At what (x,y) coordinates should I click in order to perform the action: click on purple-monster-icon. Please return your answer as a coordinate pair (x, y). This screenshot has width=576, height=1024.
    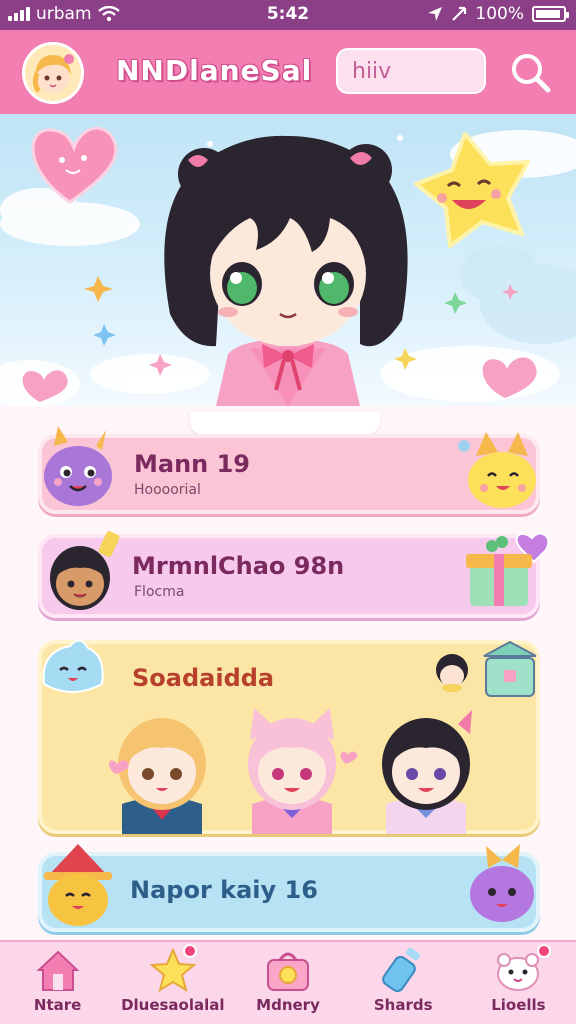
    Looking at the image, I should click on (78, 466).